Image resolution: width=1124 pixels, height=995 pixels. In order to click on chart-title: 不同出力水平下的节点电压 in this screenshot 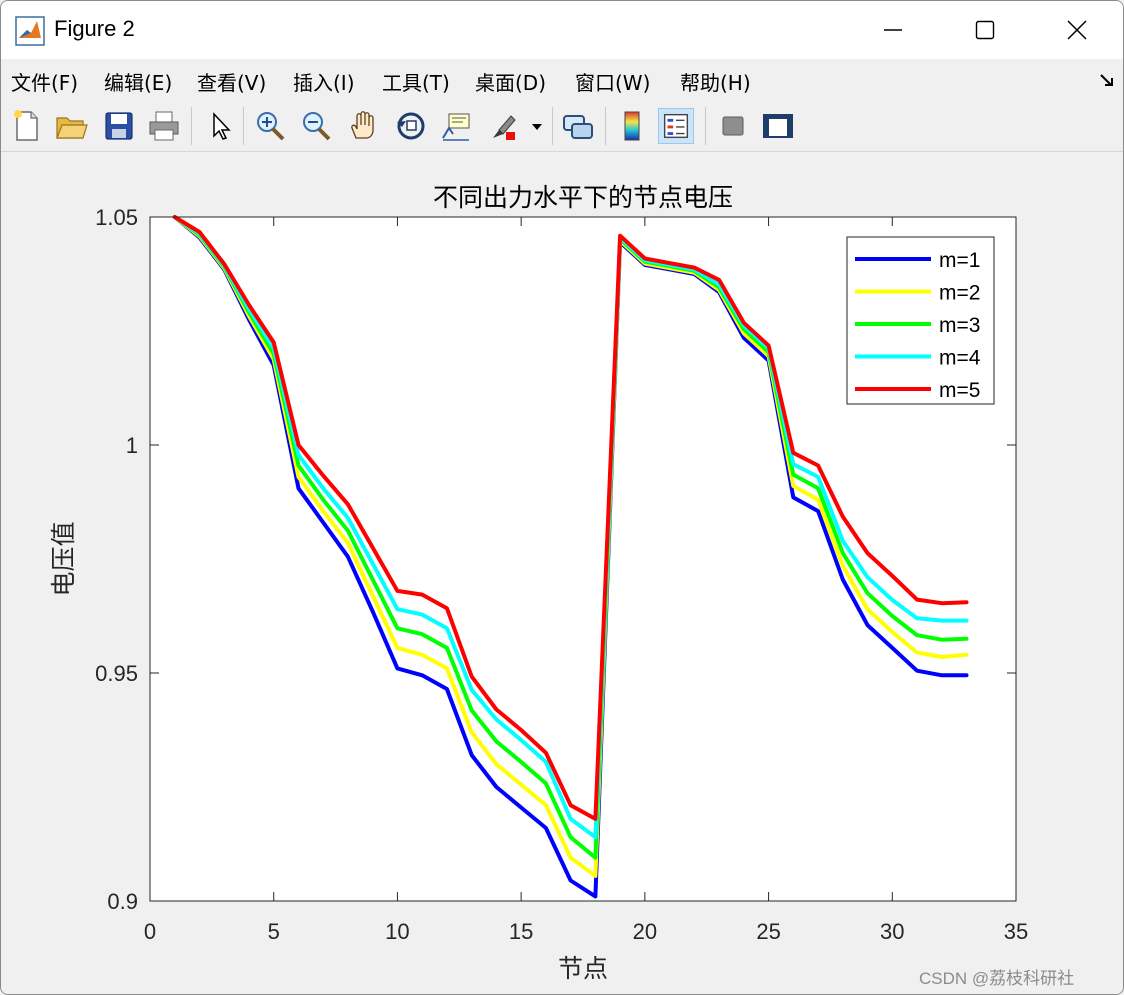, I will do `click(583, 198)`.